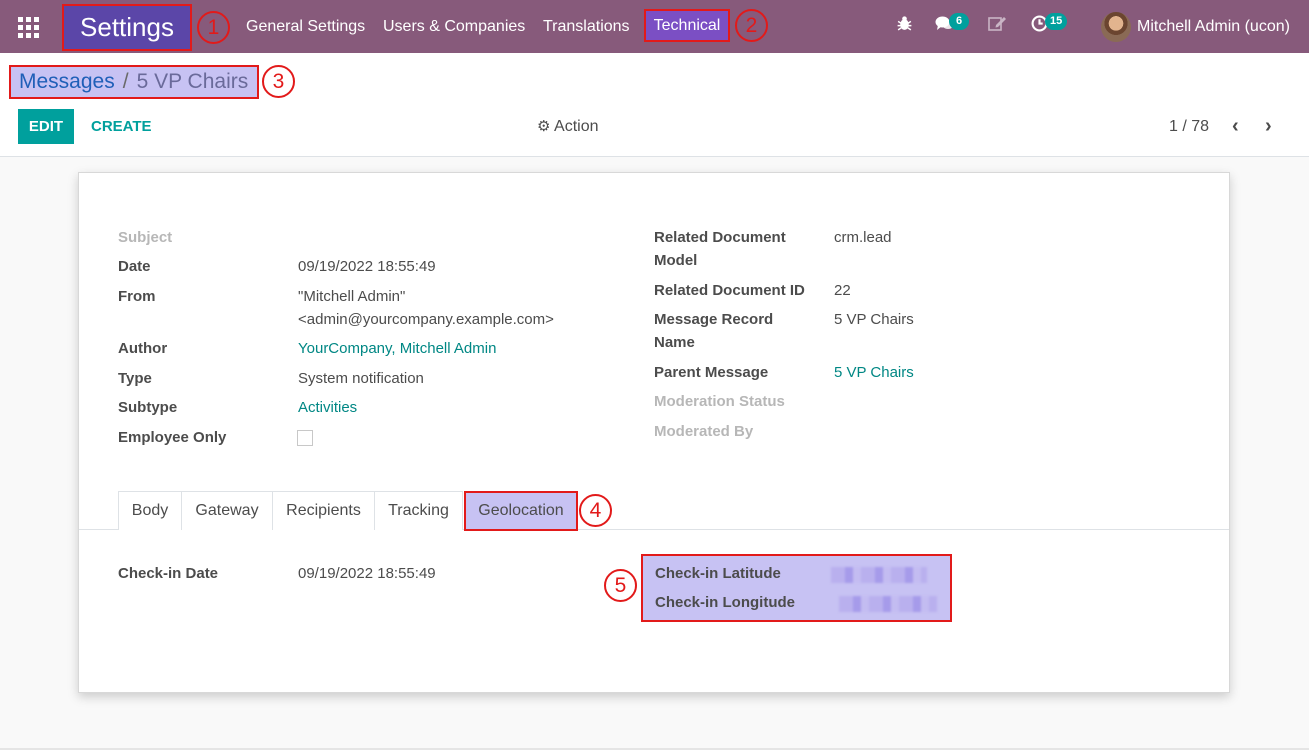  I want to click on related-document-model-label-line2: Model, so click(676, 260).